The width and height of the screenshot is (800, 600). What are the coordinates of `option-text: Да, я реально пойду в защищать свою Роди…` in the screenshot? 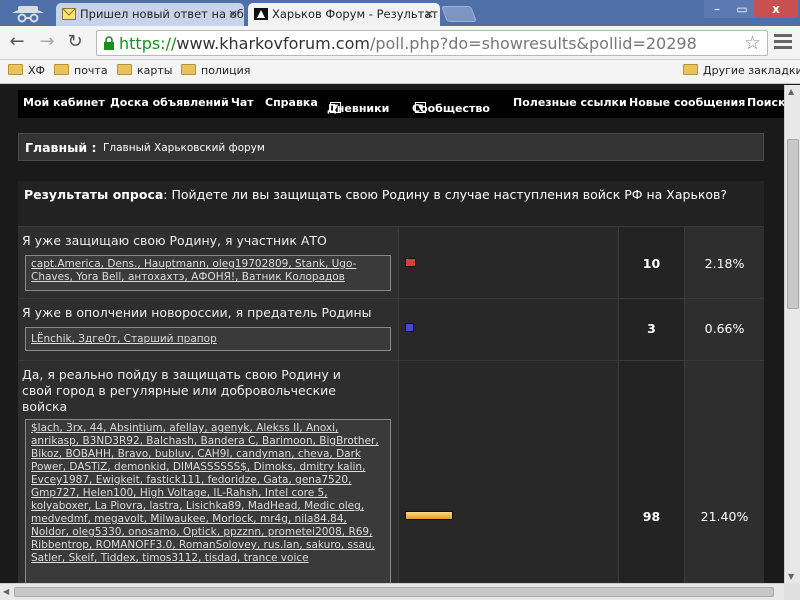 It's located at (181, 390).